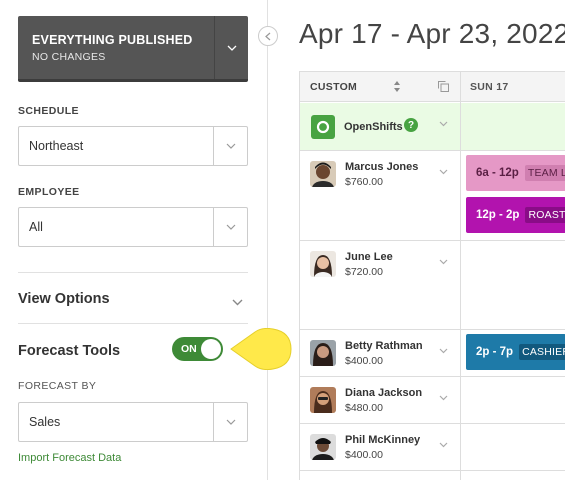 The width and height of the screenshot is (565, 480). I want to click on grid-header: CUSTOM SUN 17, so click(432, 87).